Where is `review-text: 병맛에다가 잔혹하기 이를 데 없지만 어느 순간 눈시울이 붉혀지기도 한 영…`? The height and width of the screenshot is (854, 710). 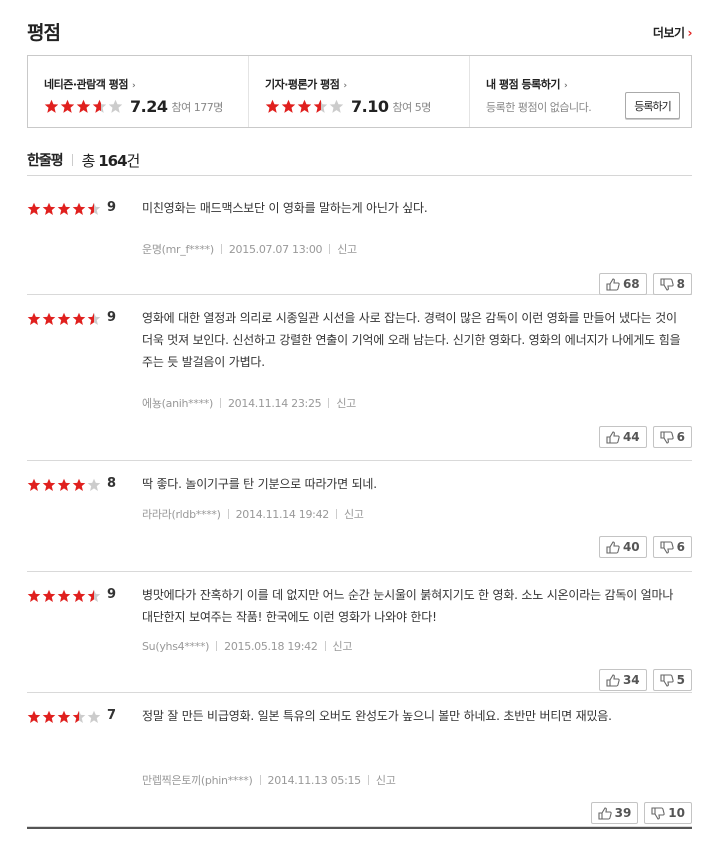
review-text: 병맛에다가 잔혹하기 이를 데 없지만 어느 순간 눈시울이 붉혀지기도 한 영… is located at coordinates (408, 606).